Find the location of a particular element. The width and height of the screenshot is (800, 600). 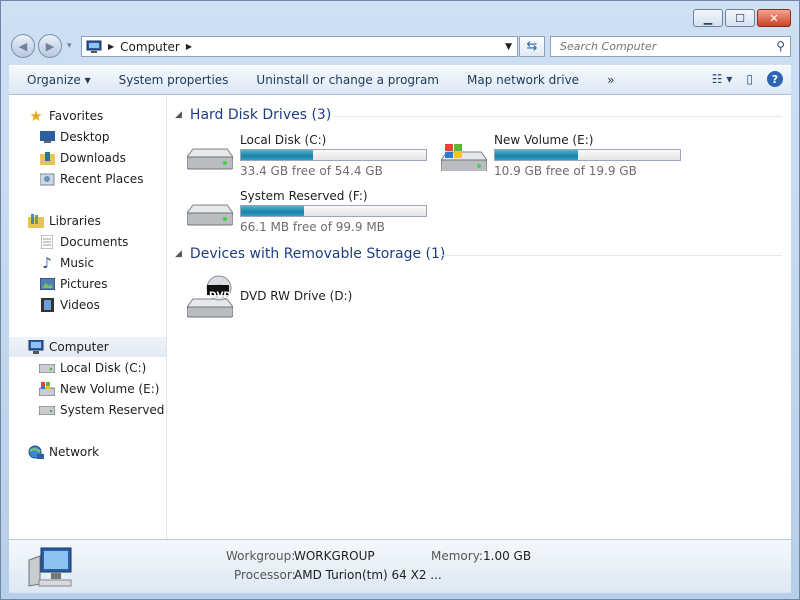

desktop-icon is located at coordinates (47, 137).